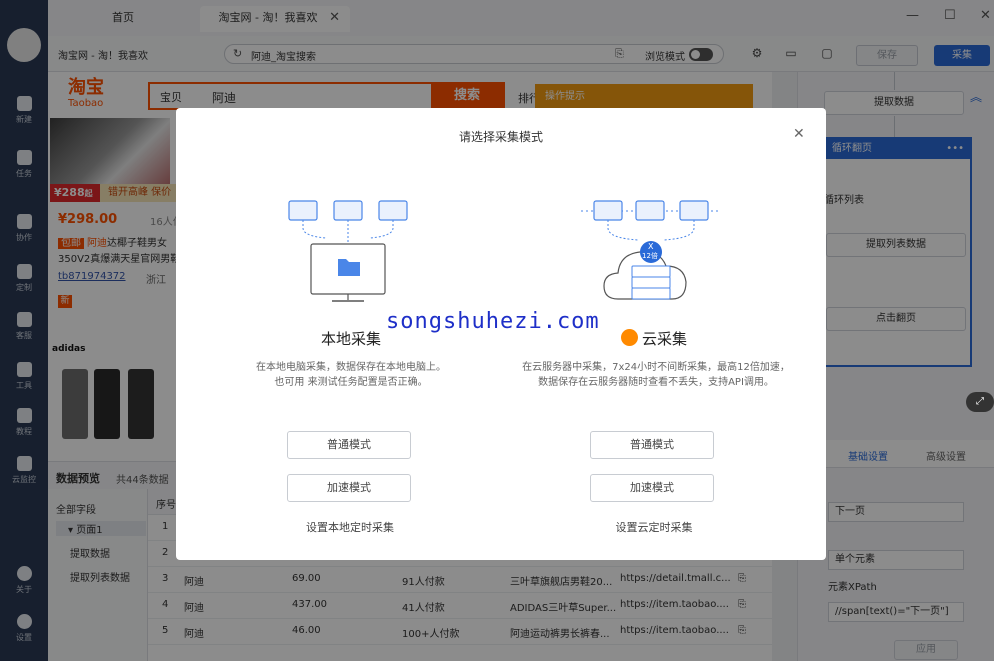  What do you see at coordinates (350, 527) in the screenshot?
I see `local-schedule-link: 设置本地定时采集` at bounding box center [350, 527].